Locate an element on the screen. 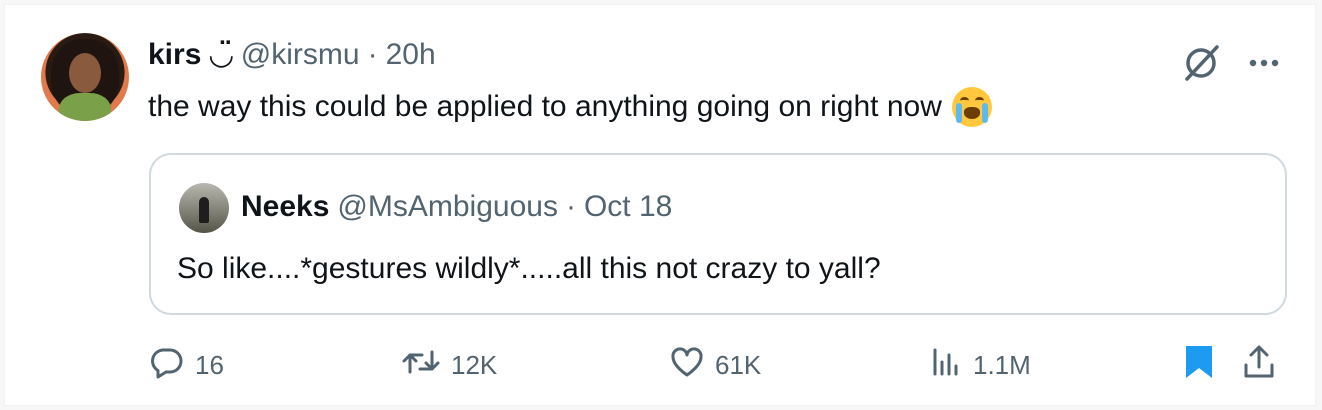 This screenshot has width=1322, height=410. tweet-action-bar: 16 12K 61K 1.1M is located at coordinates (719, 365).